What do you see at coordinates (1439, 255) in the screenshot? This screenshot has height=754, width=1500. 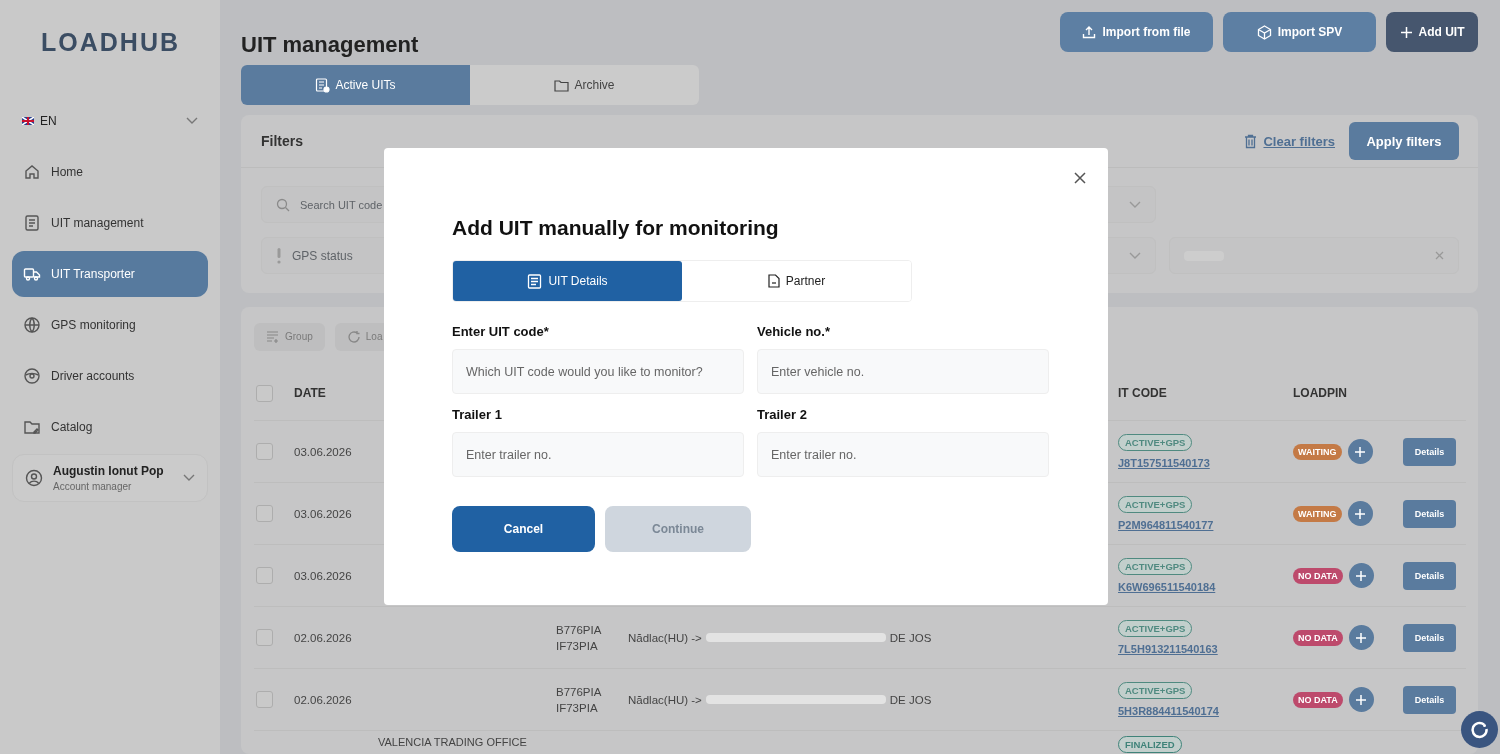 I see `clear-icon` at bounding box center [1439, 255].